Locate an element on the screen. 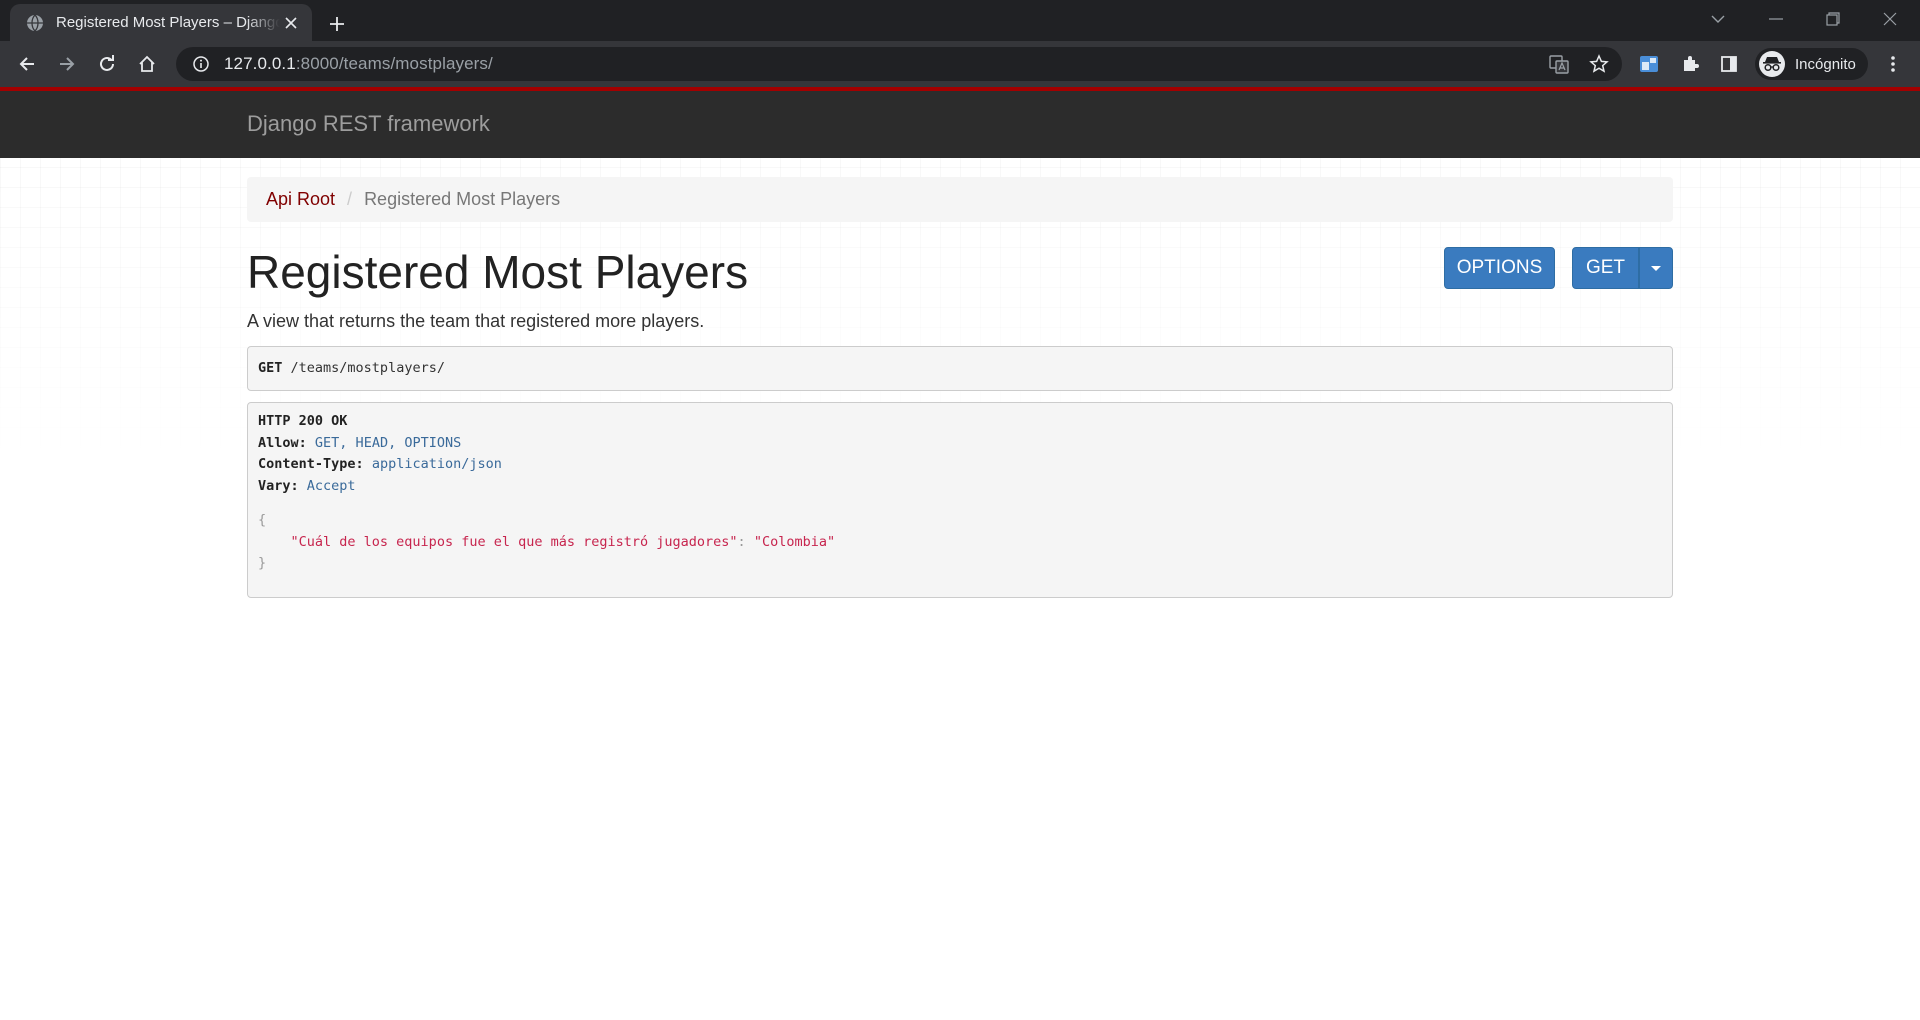 The image size is (1920, 1020). json-value: "Colombia" is located at coordinates (794, 541).